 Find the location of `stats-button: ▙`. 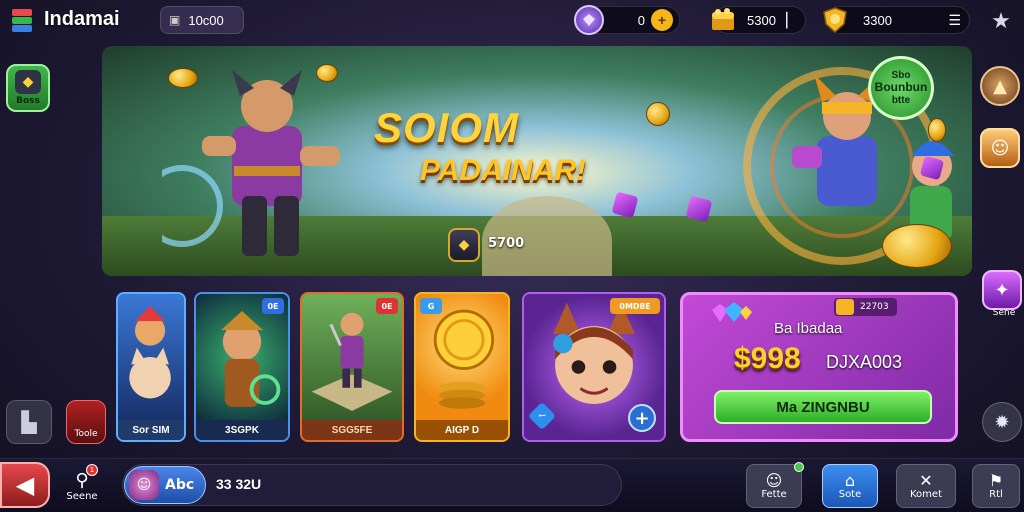

stats-button: ▙ is located at coordinates (29, 422).